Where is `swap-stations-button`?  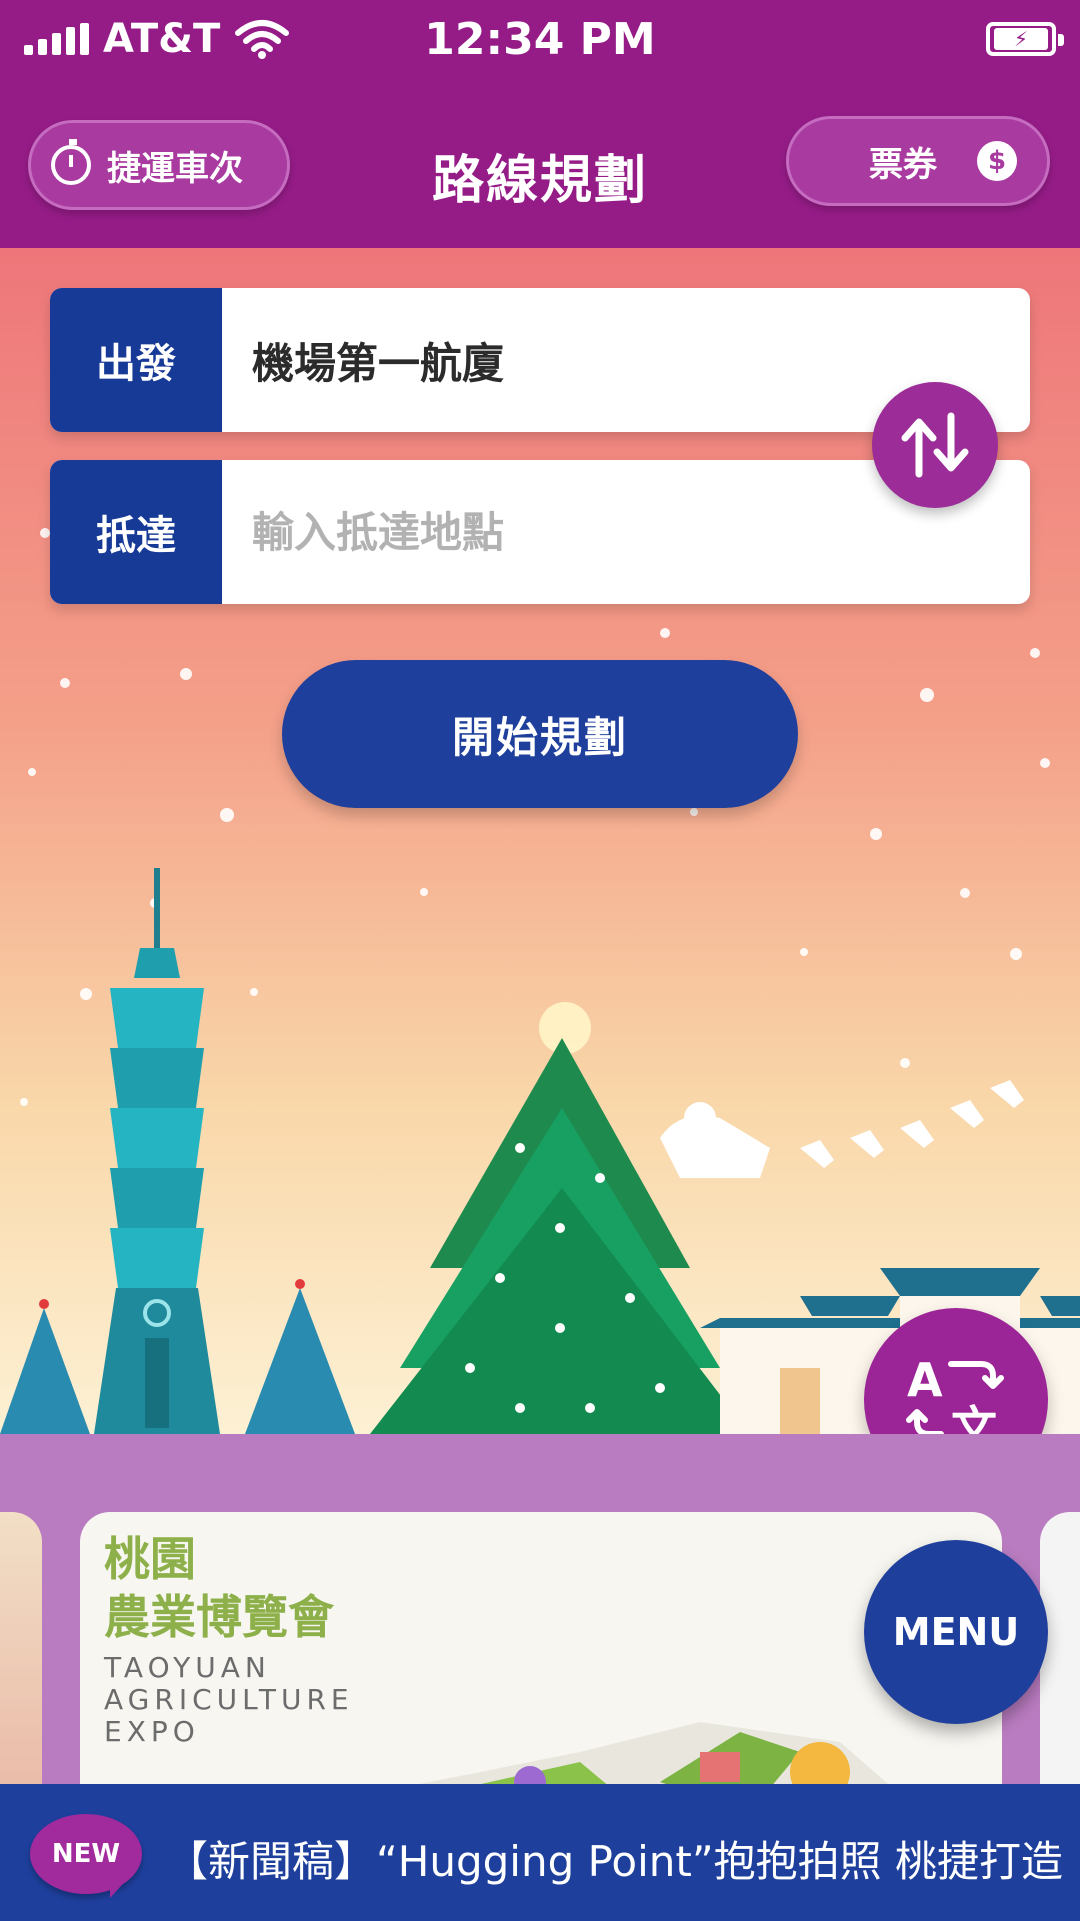
swap-stations-button is located at coordinates (935, 445).